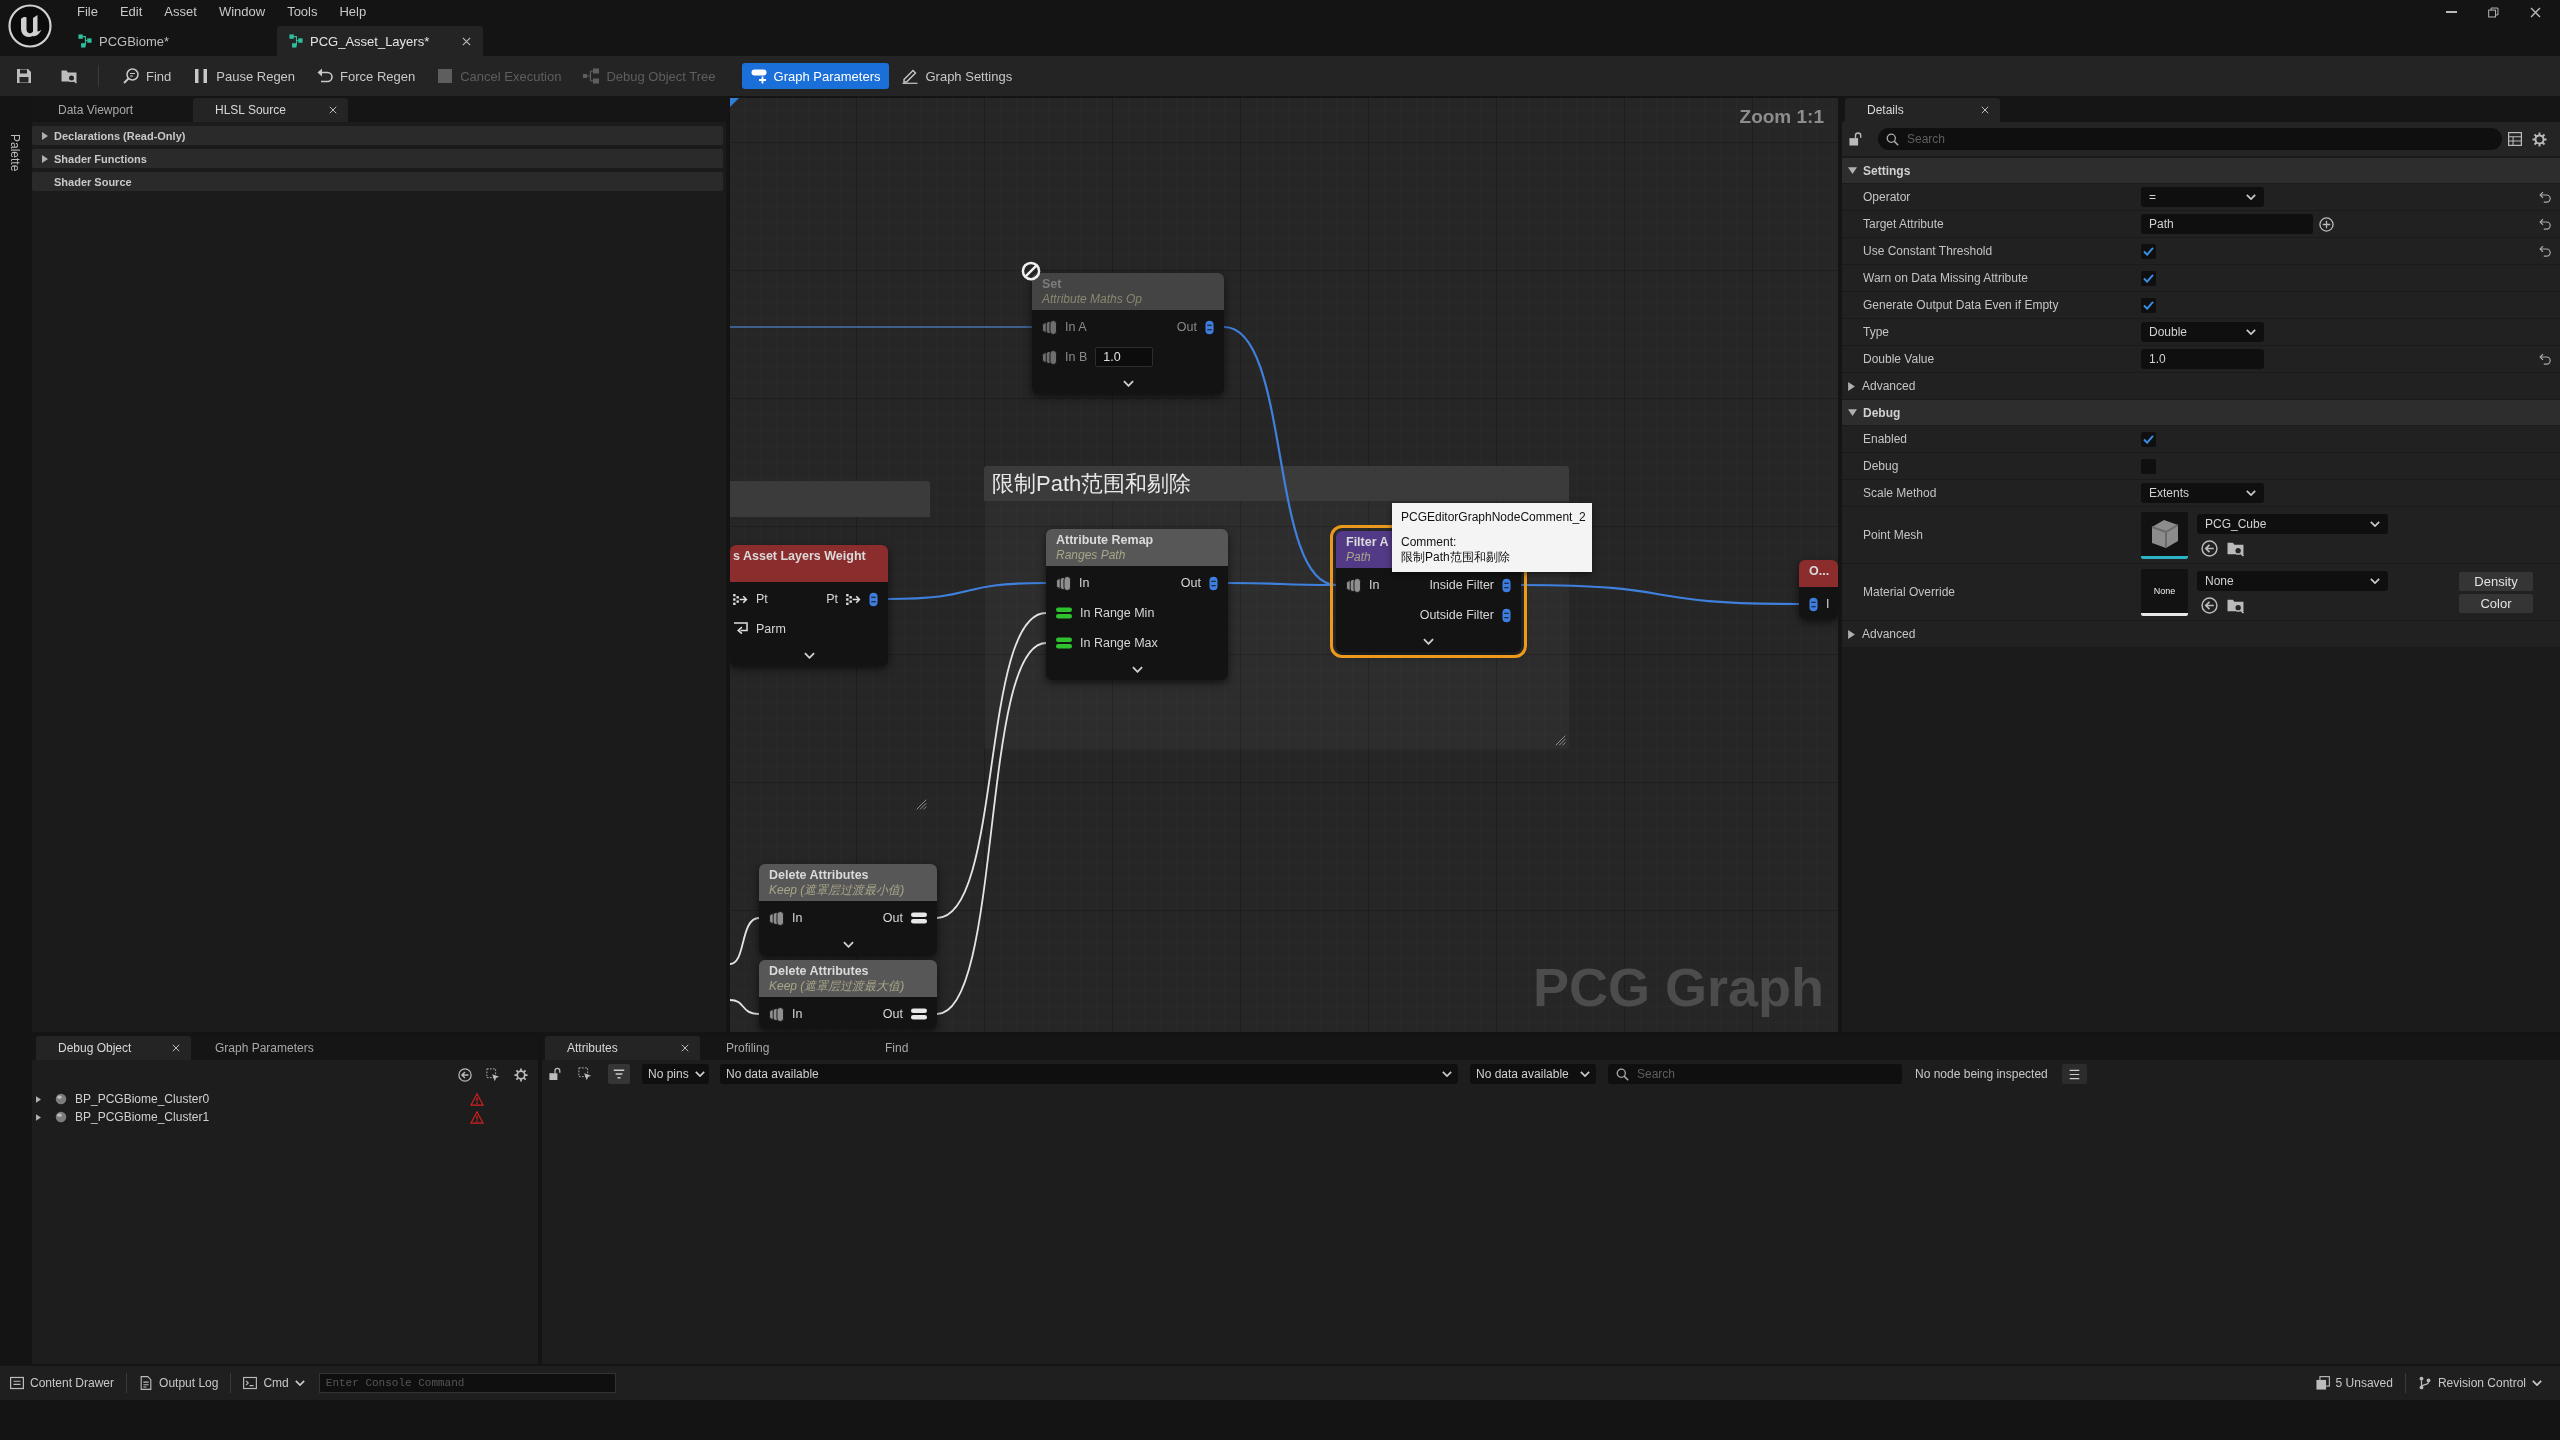 The image size is (2560, 1440). What do you see at coordinates (815, 76) in the screenshot?
I see `toolbar-button: Graph Parameters` at bounding box center [815, 76].